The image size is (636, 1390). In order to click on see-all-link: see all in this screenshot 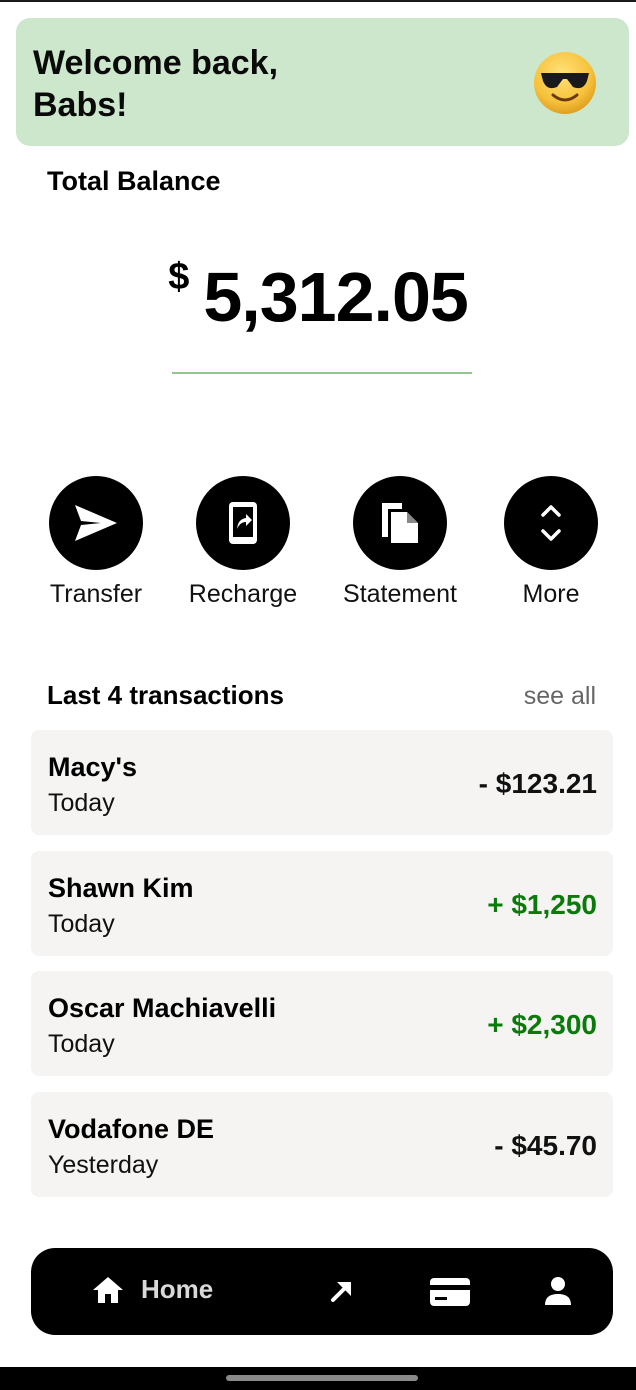, I will do `click(560, 696)`.